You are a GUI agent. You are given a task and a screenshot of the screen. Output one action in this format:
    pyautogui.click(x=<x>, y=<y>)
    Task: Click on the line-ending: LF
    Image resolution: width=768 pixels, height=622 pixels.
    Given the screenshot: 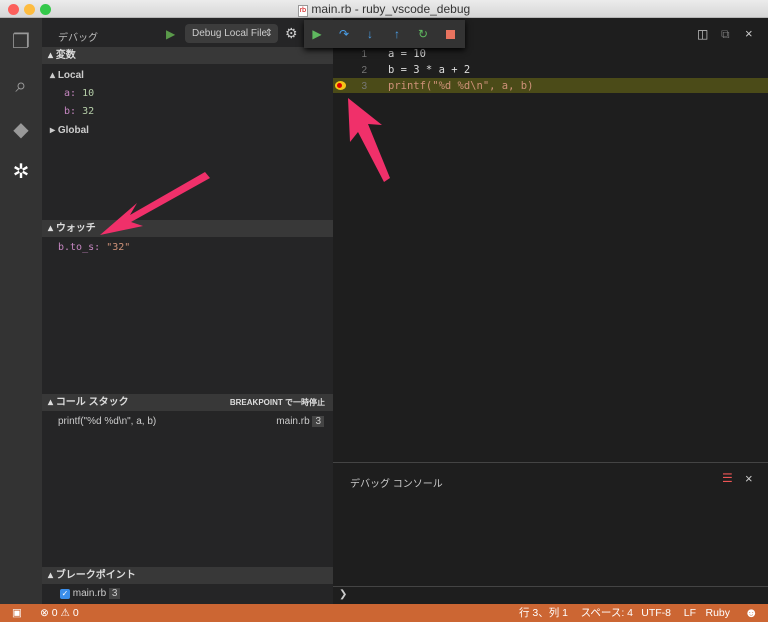 What is the action you would take?
    pyautogui.click(x=690, y=613)
    